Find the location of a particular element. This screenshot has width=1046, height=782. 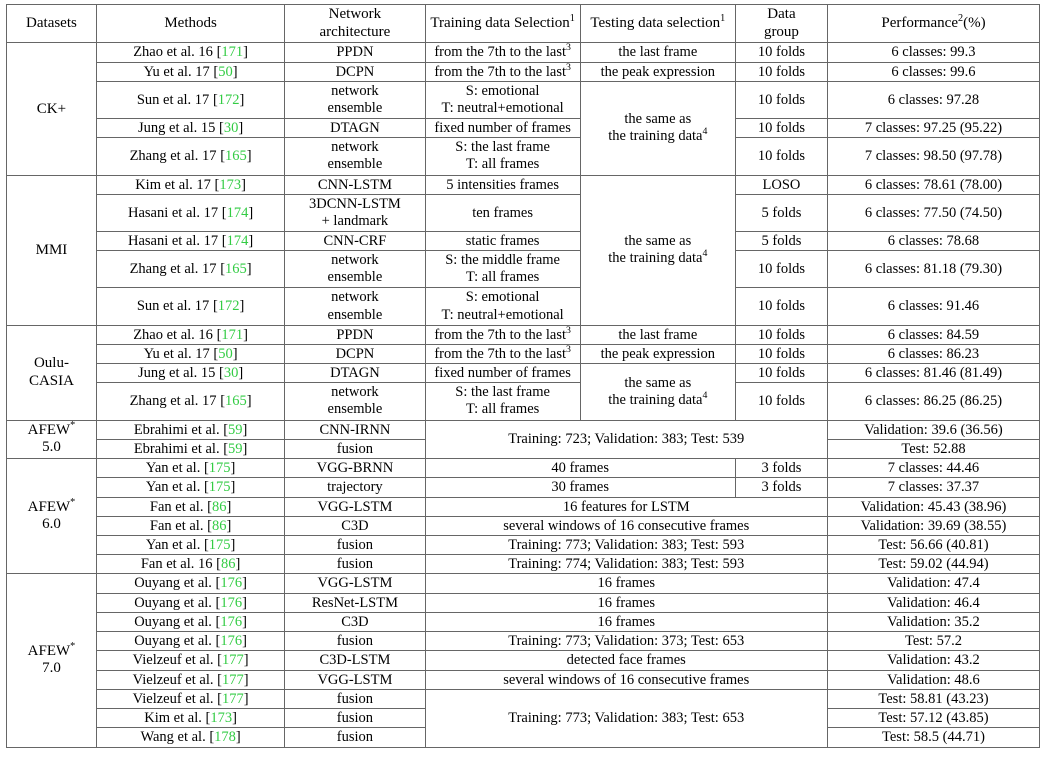

dataset-label-line1: AFEW* is located at coordinates (51, 649).